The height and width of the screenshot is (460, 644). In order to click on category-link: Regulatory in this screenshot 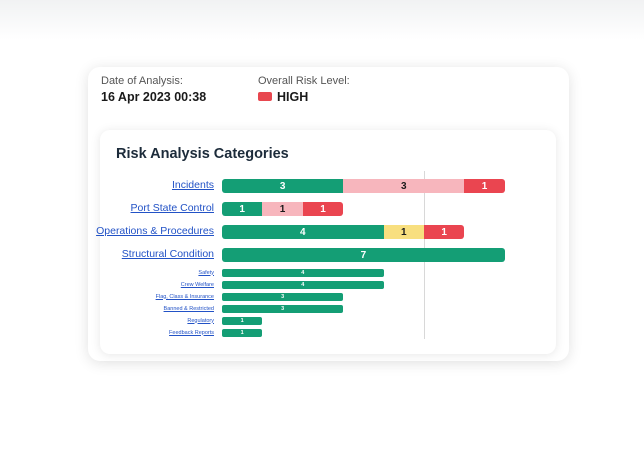, I will do `click(200, 321)`.